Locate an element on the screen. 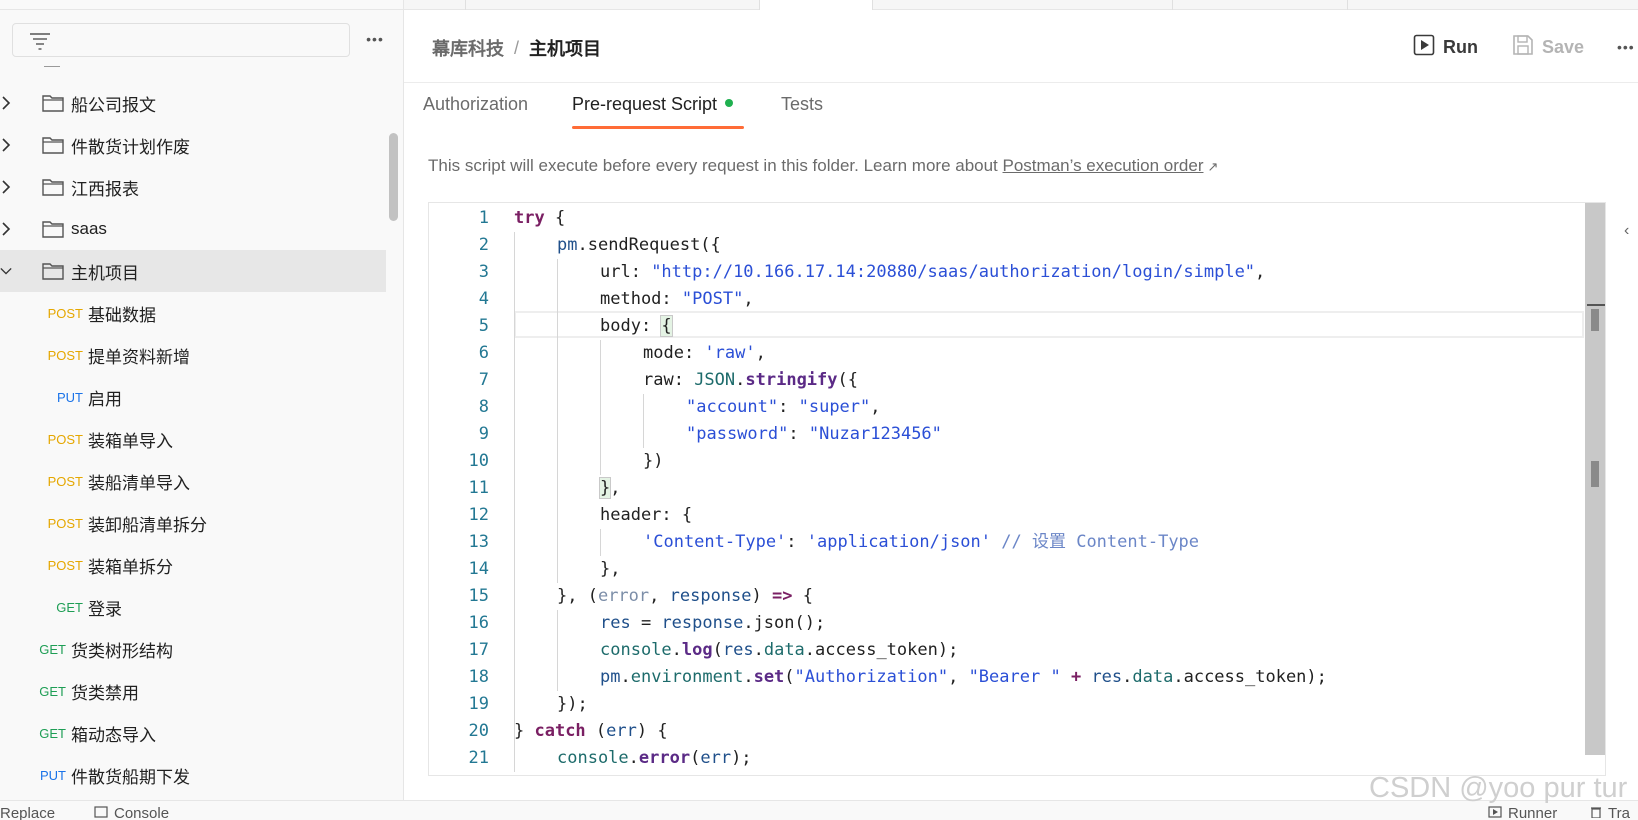 Image resolution: width=1638 pixels, height=820 pixels. trash-button: Tra is located at coordinates (1610, 812).